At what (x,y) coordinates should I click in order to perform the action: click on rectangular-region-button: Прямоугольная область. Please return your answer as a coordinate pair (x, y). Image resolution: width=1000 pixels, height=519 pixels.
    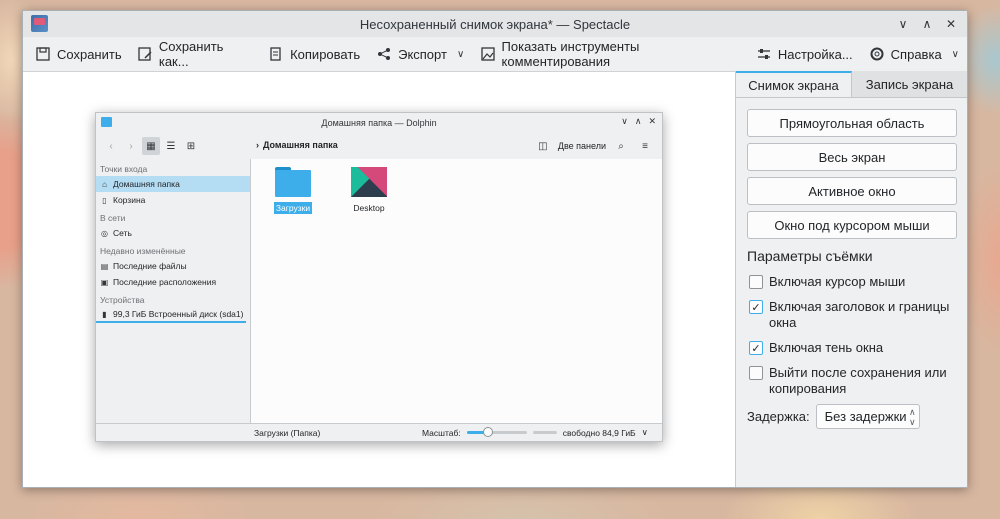
    Looking at the image, I should click on (852, 123).